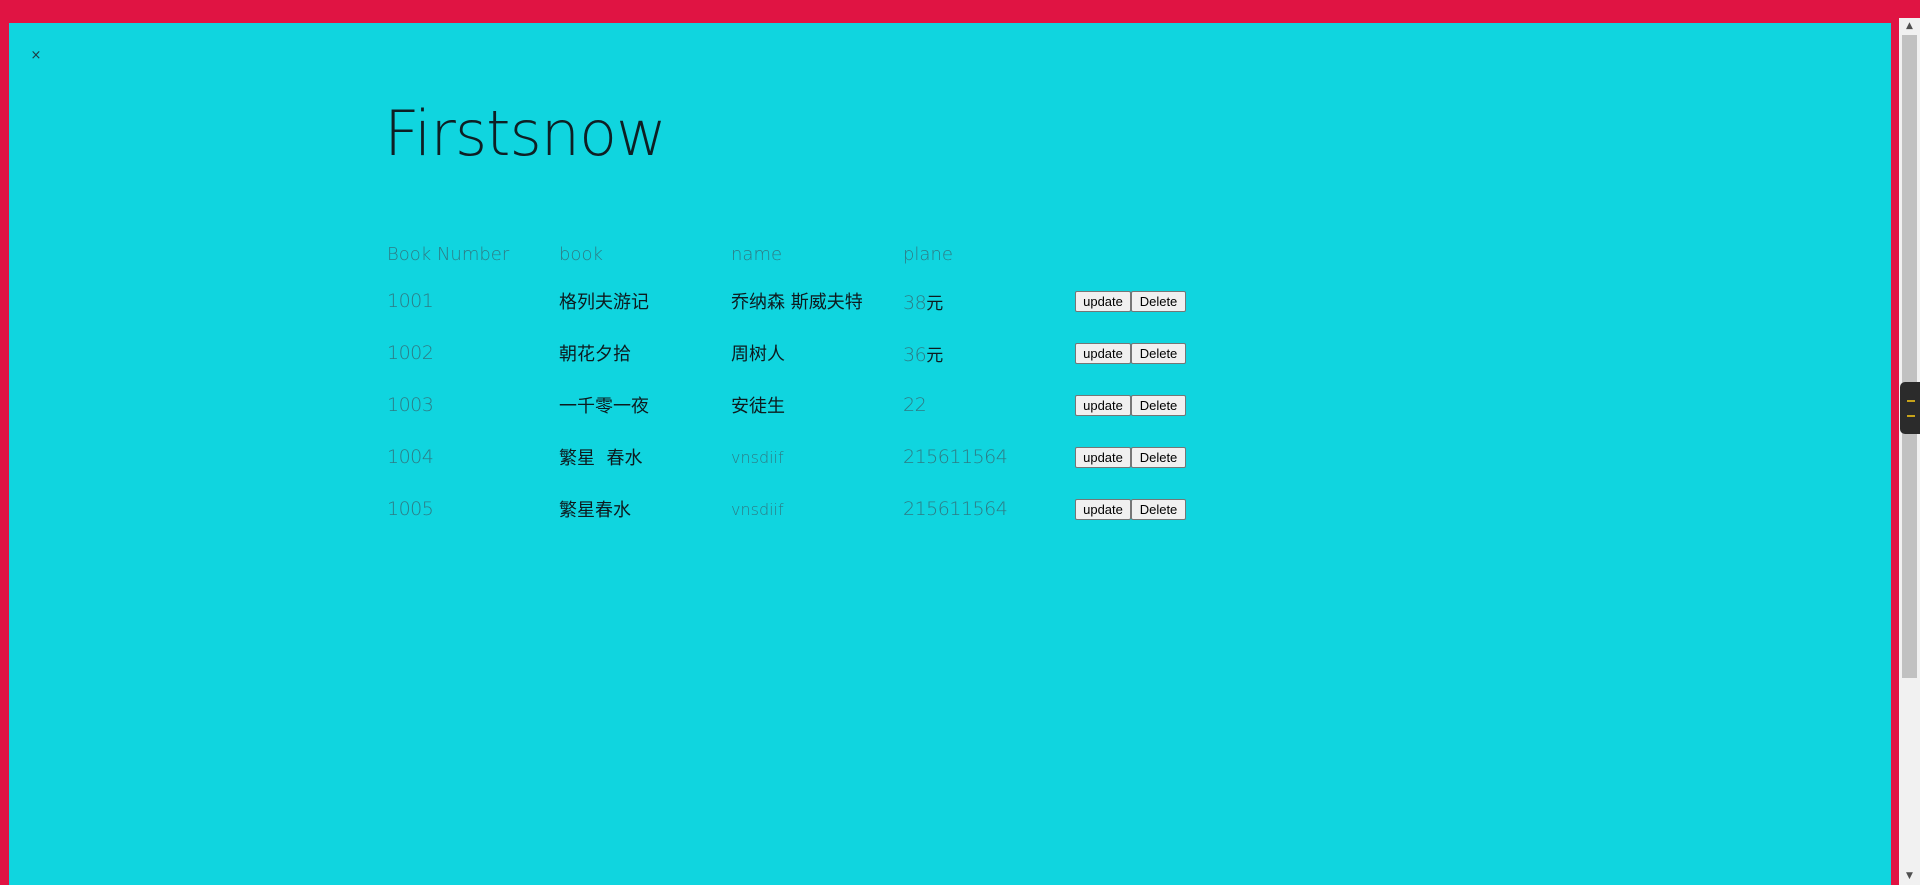 This screenshot has width=1920, height=885. Describe the element at coordinates (989, 405) in the screenshot. I see `price-cell: 22` at that location.